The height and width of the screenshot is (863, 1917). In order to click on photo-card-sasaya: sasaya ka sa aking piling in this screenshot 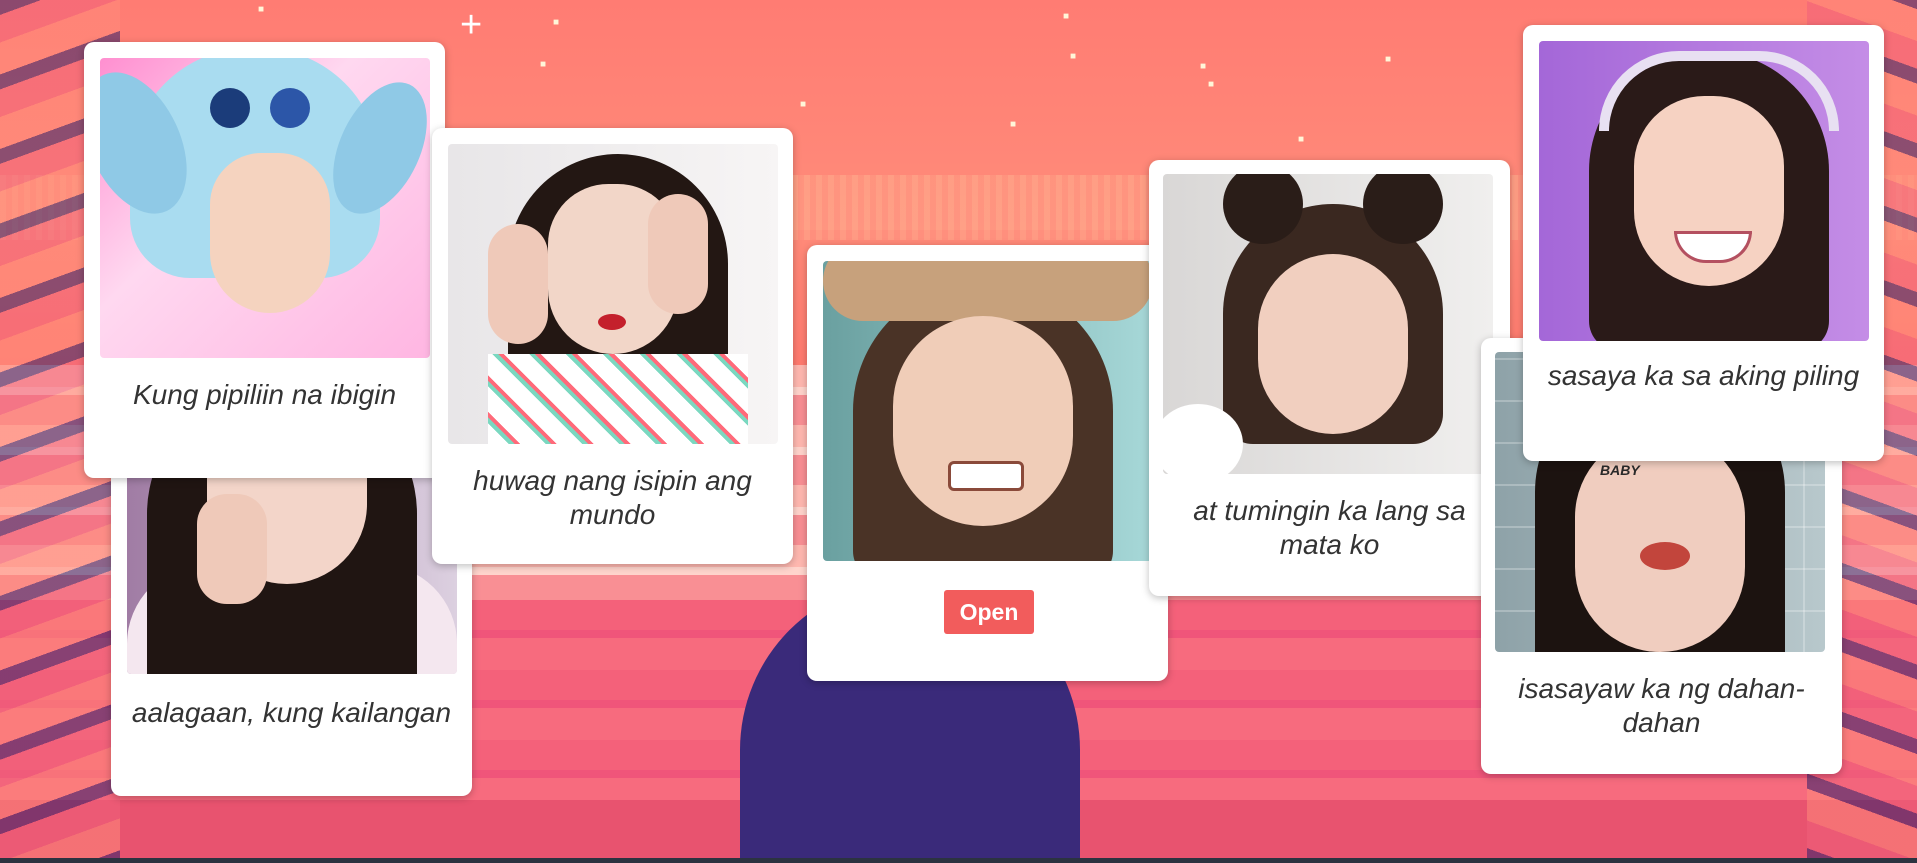, I will do `click(1703, 243)`.